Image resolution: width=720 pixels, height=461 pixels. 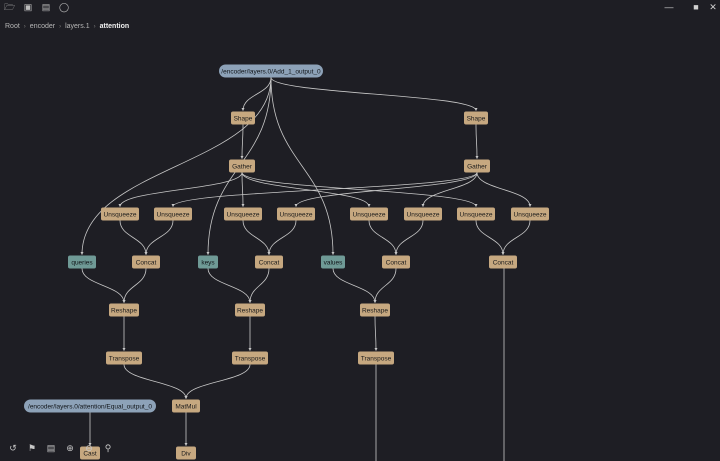 I want to click on zoom-out-icon: ⊖, so click(x=89, y=448).